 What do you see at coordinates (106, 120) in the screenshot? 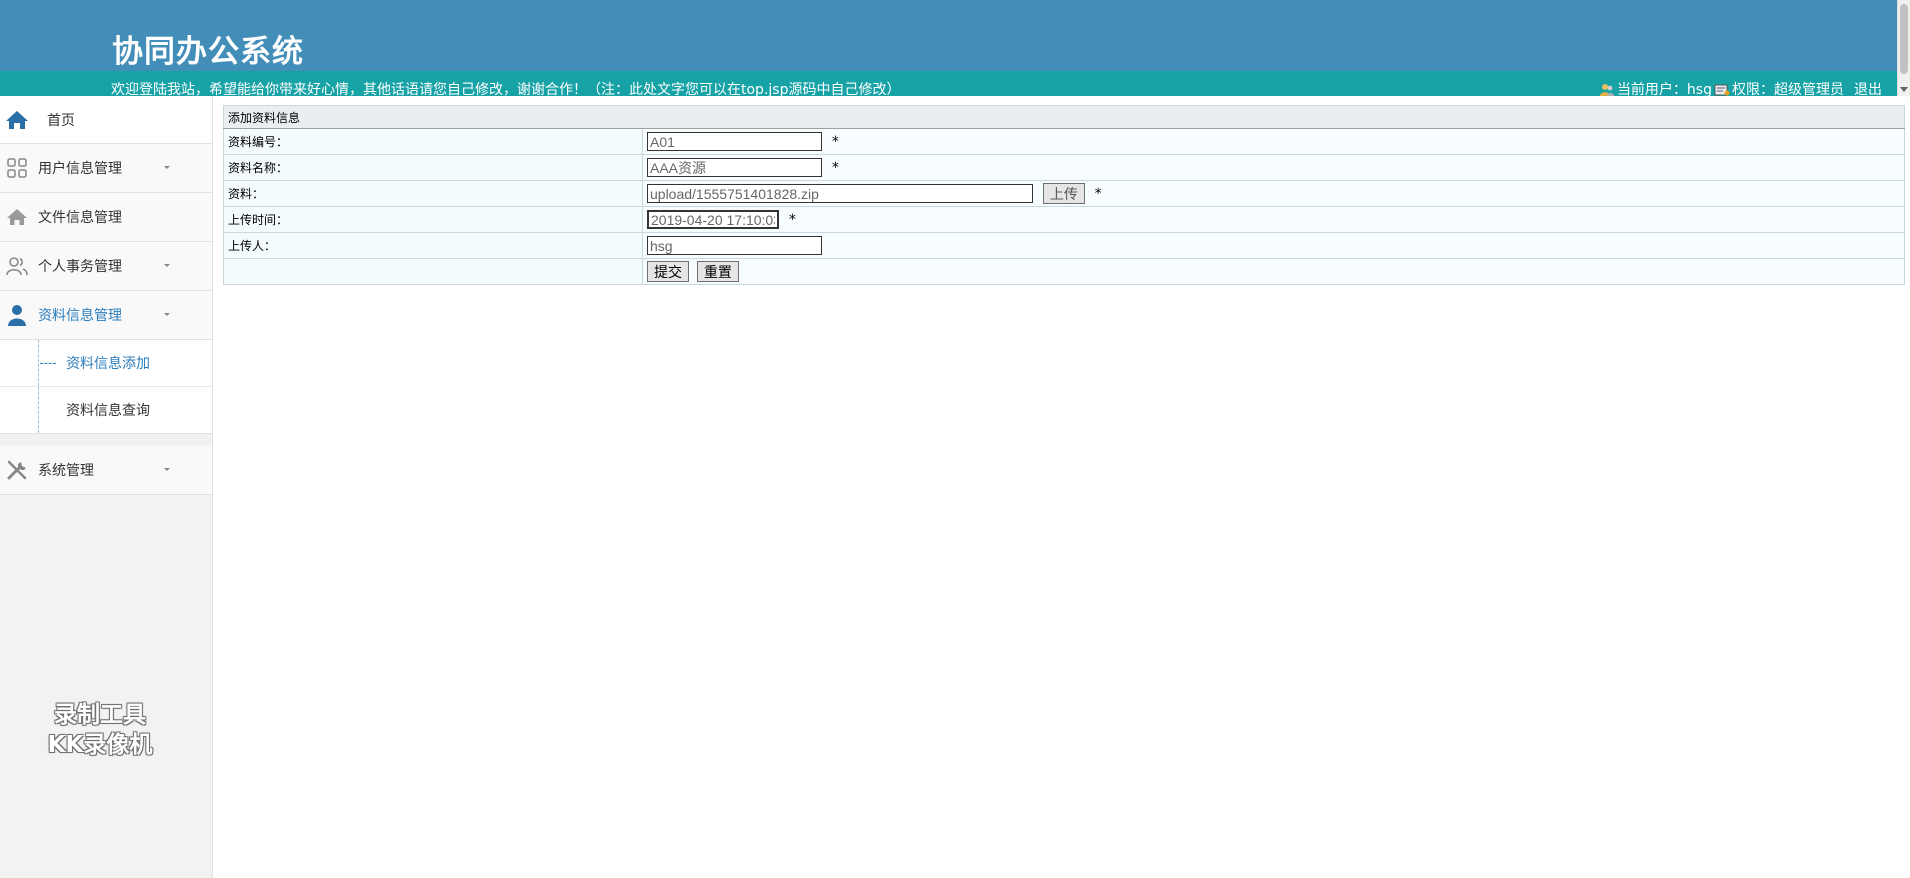
I see `sidebar-item-home: 首页` at bounding box center [106, 120].